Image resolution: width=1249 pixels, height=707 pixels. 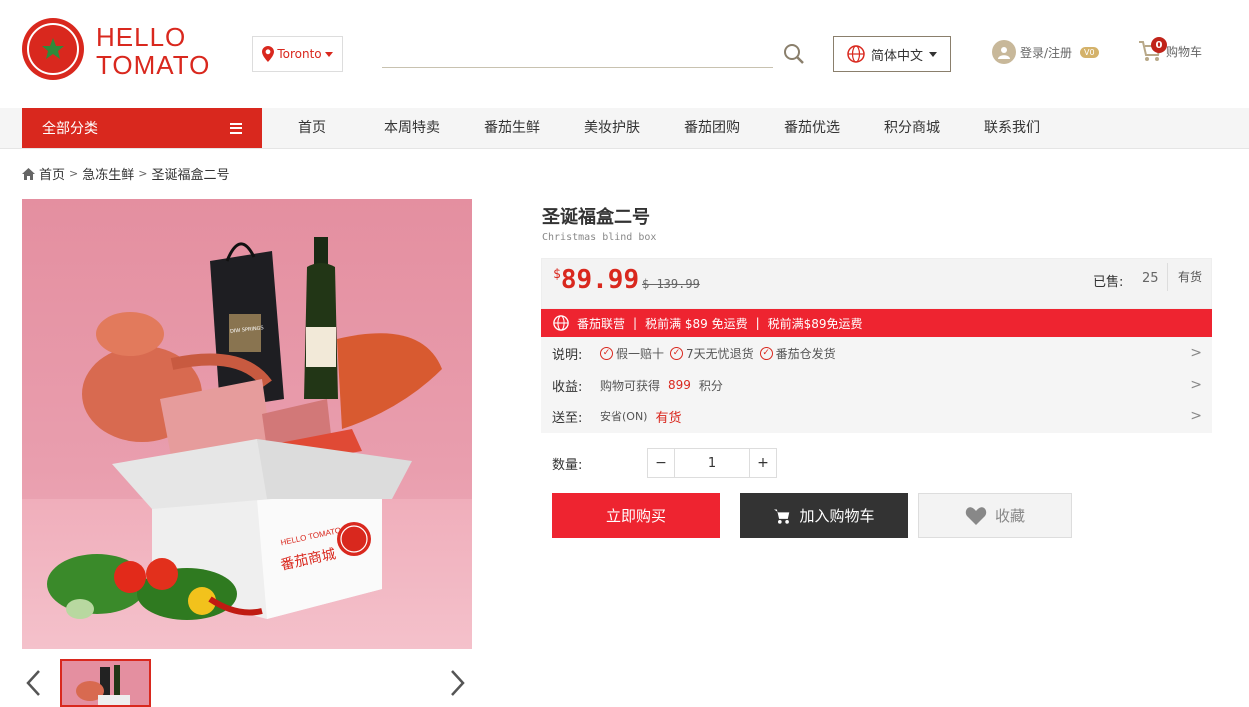 I want to click on home-icon, so click(x=28, y=173).